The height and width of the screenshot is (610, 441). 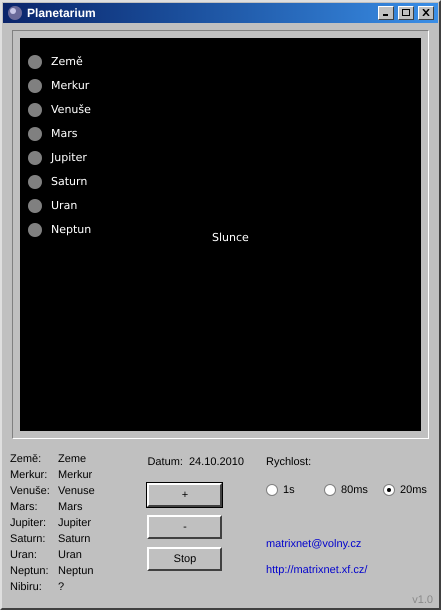 I want to click on planet-label: Venuše, so click(x=71, y=110).